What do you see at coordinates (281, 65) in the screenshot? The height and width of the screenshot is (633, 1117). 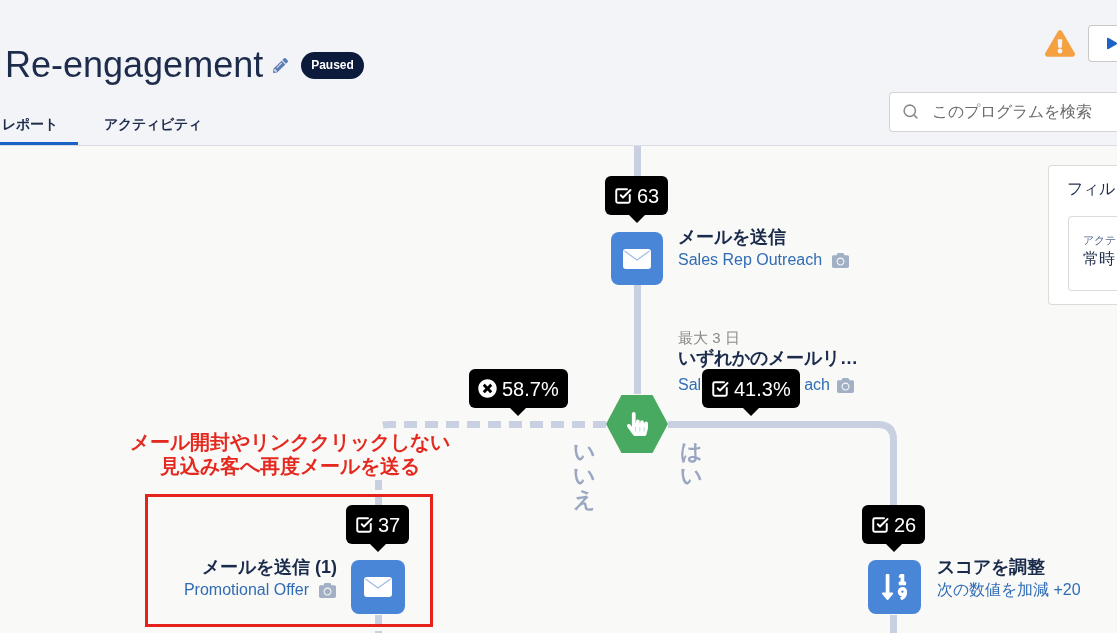 I see `pencil-icon` at bounding box center [281, 65].